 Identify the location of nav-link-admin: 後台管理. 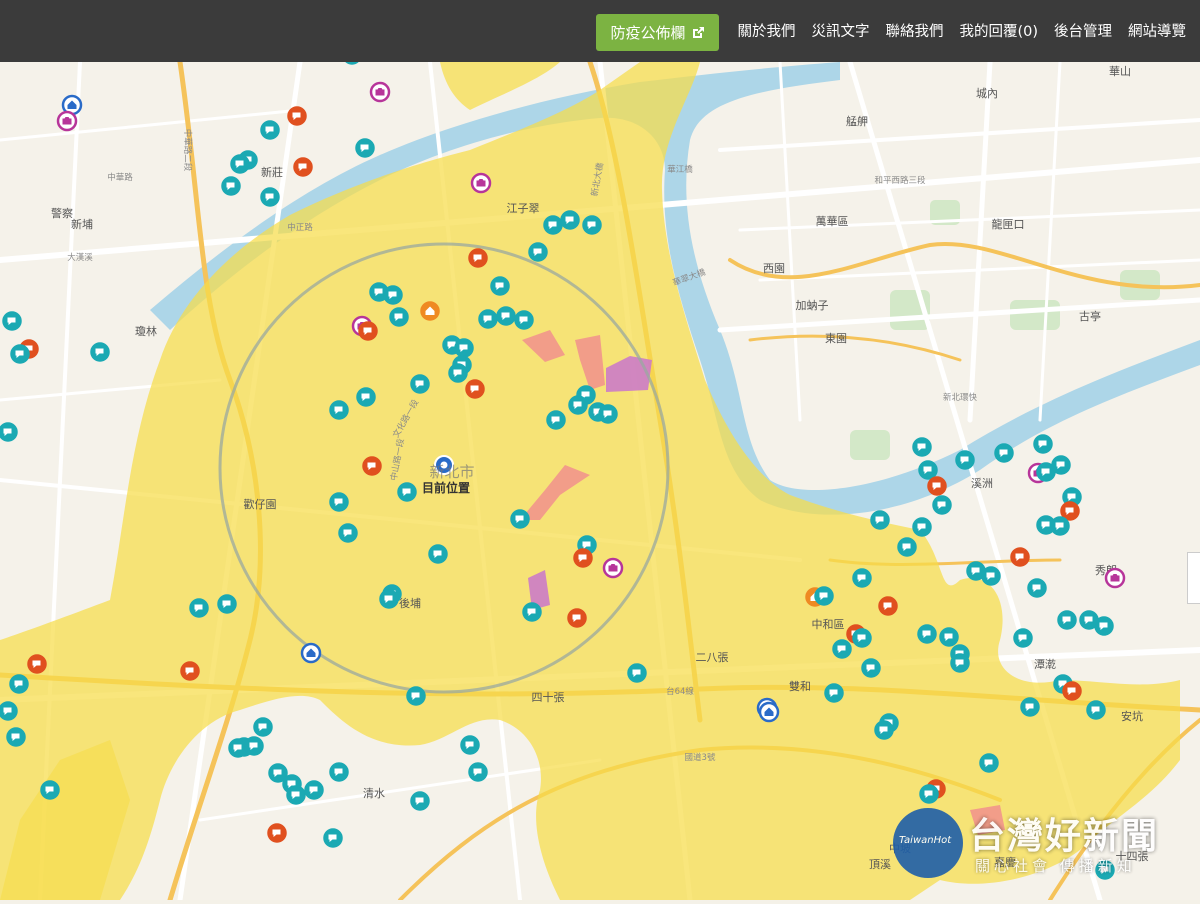
(1083, 32).